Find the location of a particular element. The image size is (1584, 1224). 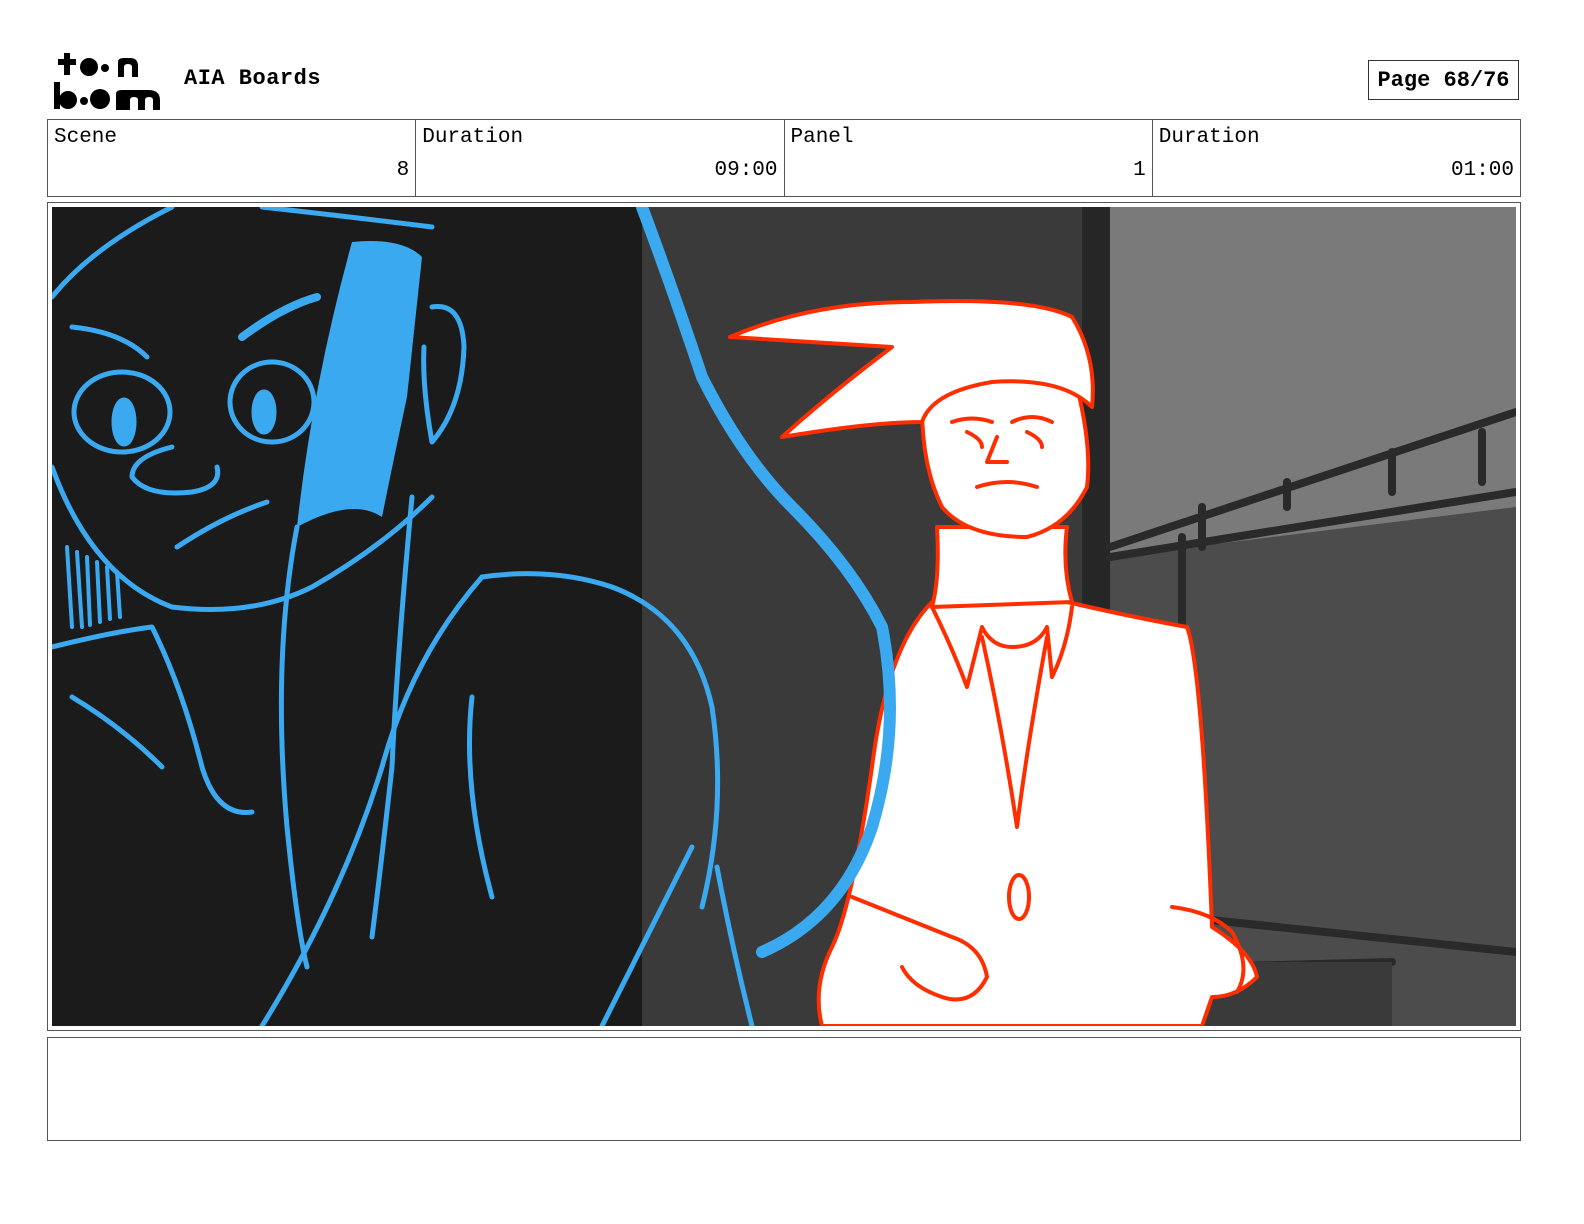

scene-duration-label: Duration is located at coordinates (473, 137).